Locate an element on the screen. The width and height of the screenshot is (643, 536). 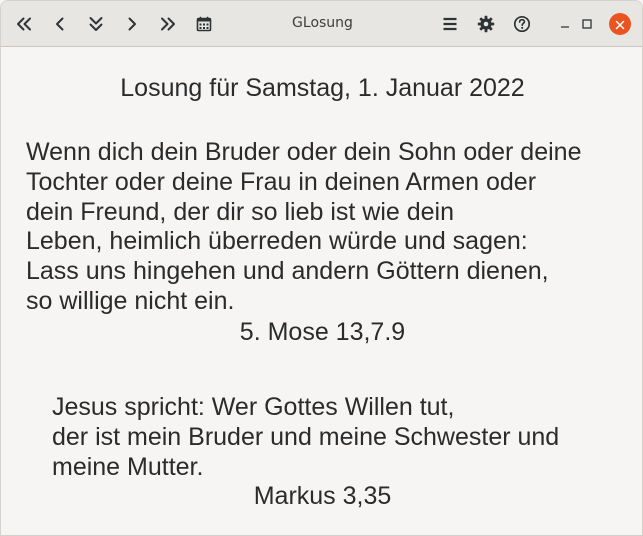
settings-button is located at coordinates (486, 24).